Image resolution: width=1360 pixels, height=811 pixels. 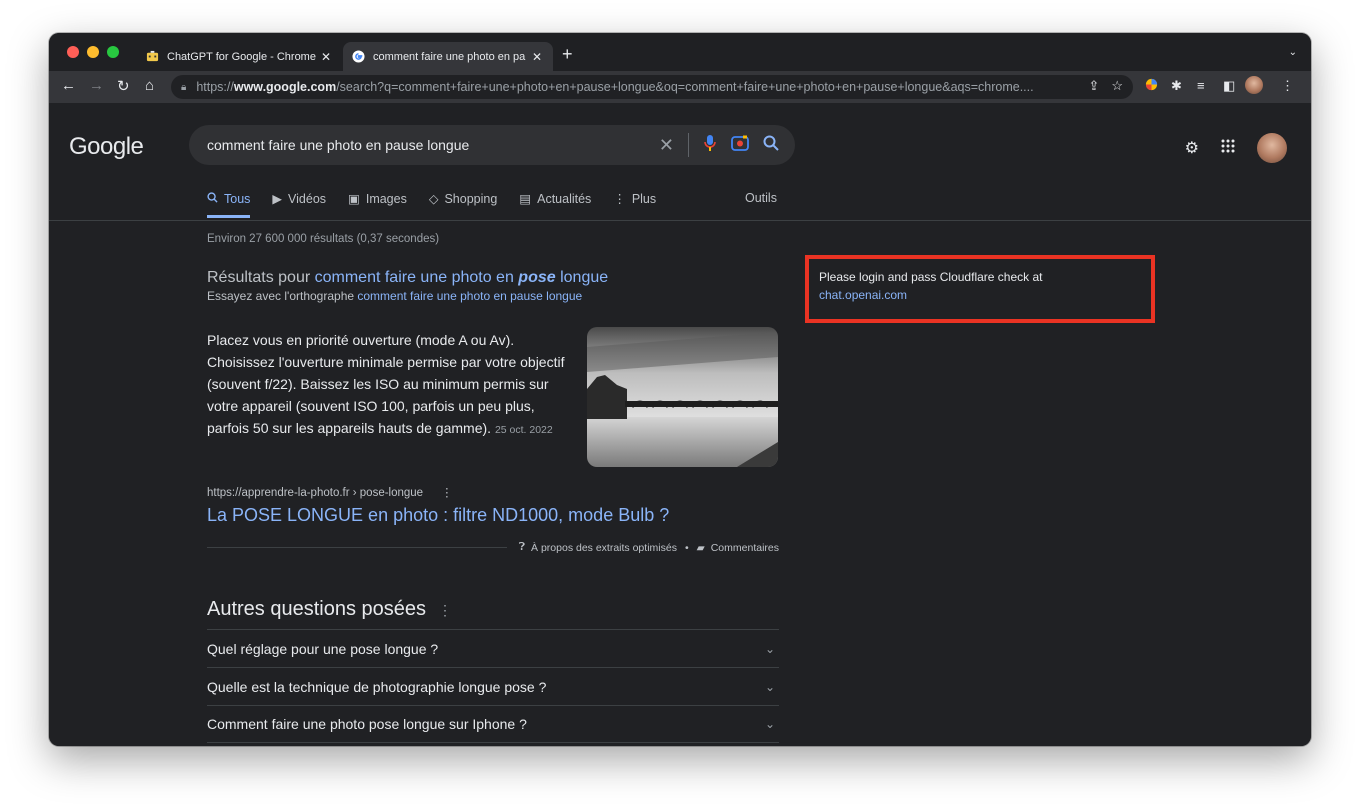 What do you see at coordinates (604, 548) in the screenshot?
I see `about-snippets-link: À propos des extraits optimisés` at bounding box center [604, 548].